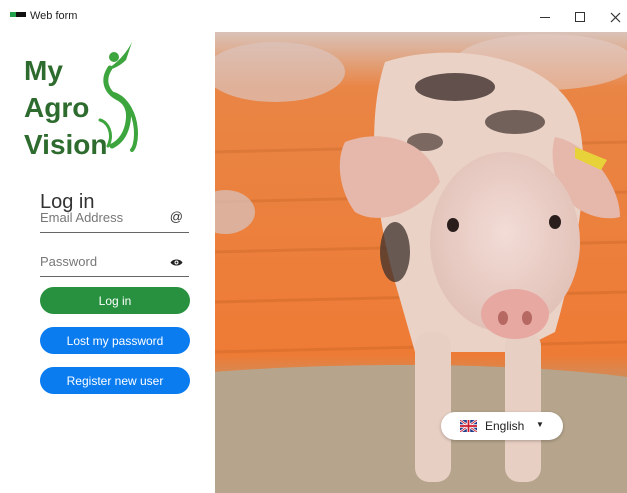 The width and height of the screenshot is (627, 493). I want to click on eye-icon, so click(176, 262).